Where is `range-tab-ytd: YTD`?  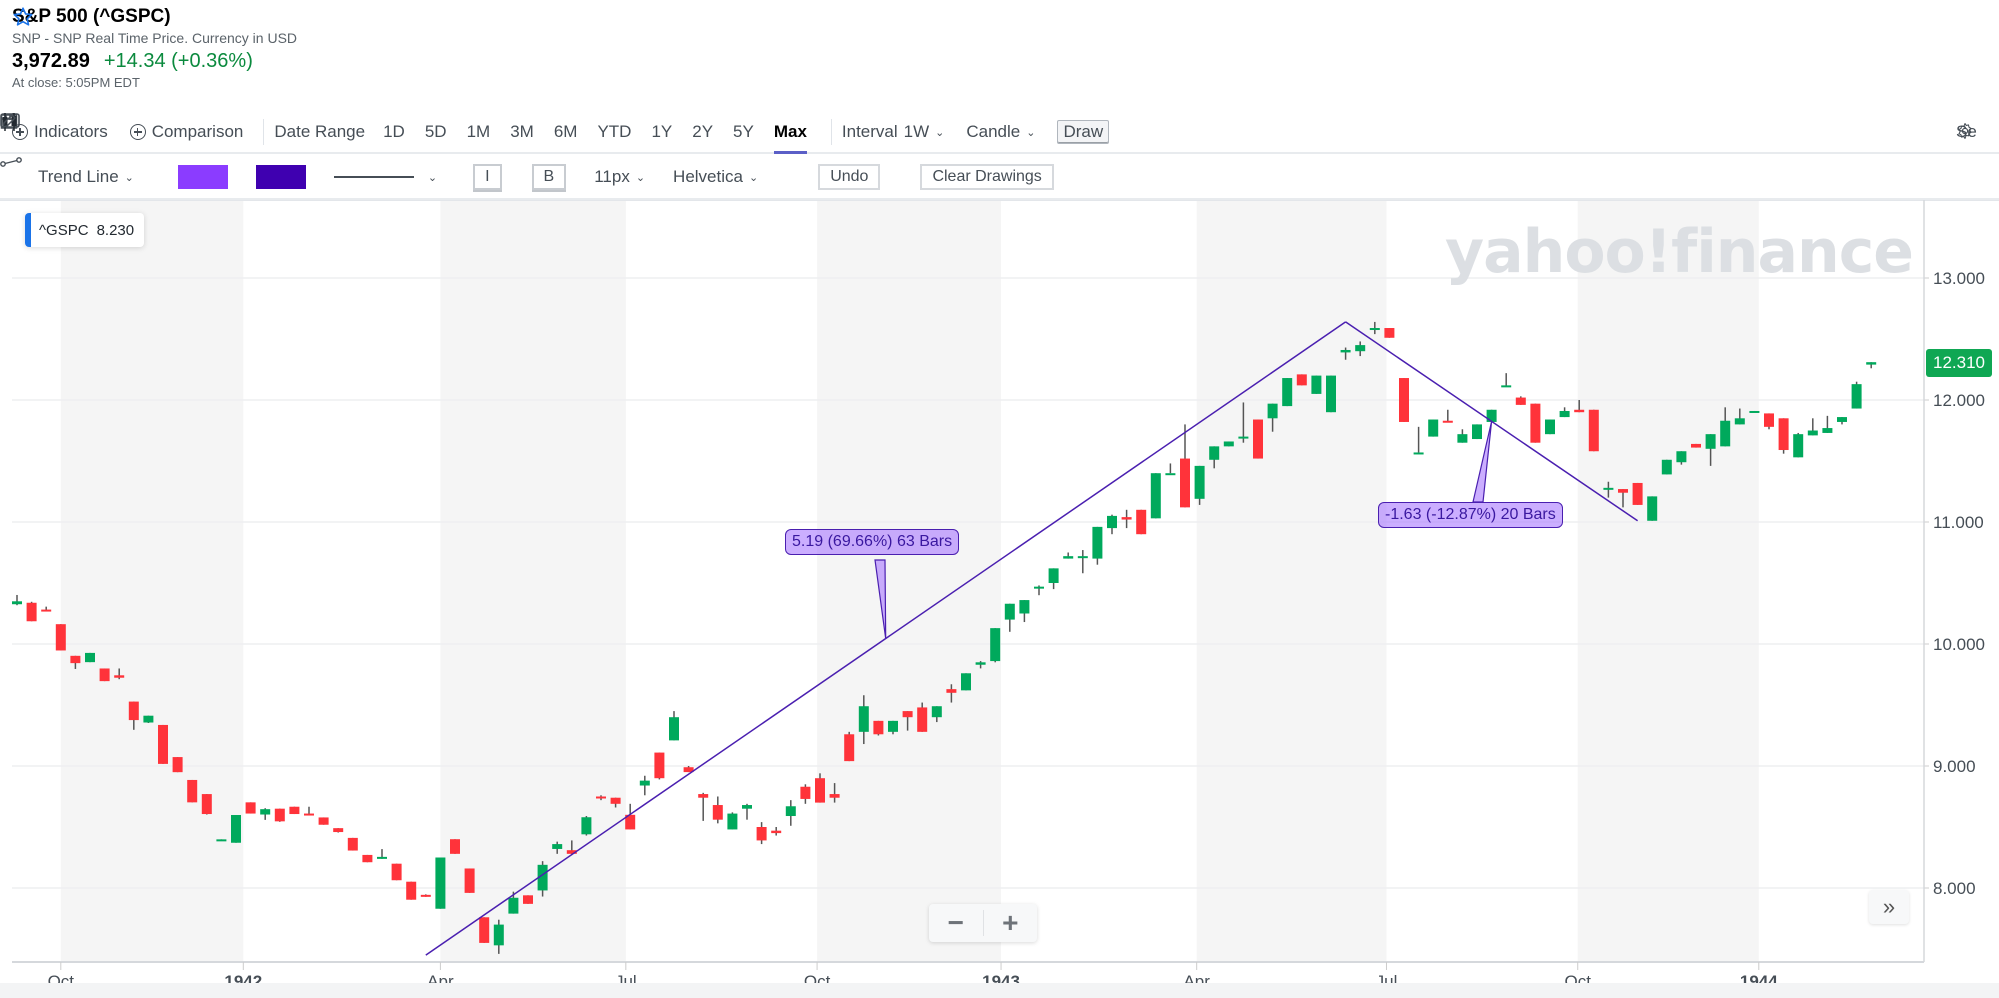 range-tab-ytd: YTD is located at coordinates (614, 132).